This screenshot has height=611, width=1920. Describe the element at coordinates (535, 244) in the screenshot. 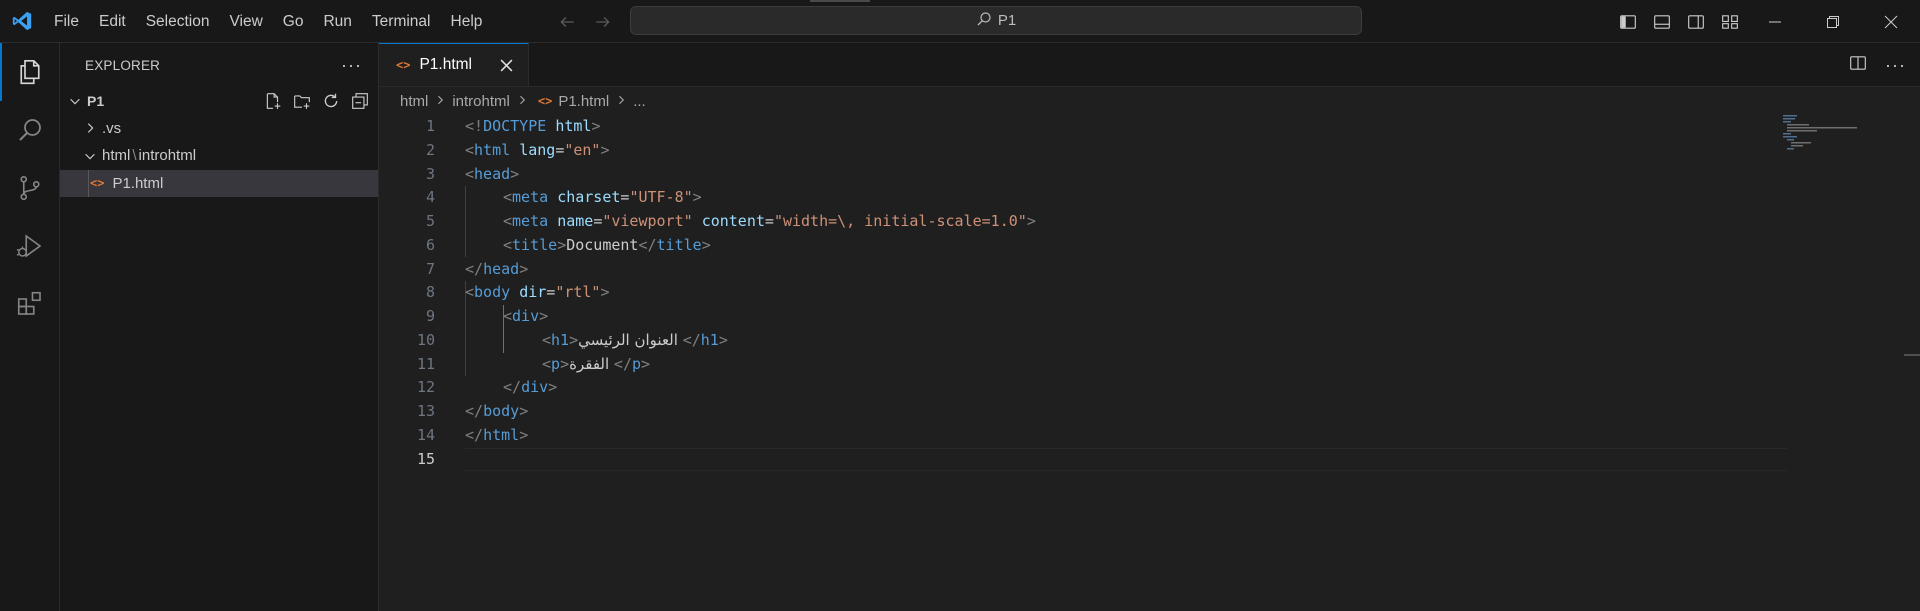

I see `code-token: title` at that location.